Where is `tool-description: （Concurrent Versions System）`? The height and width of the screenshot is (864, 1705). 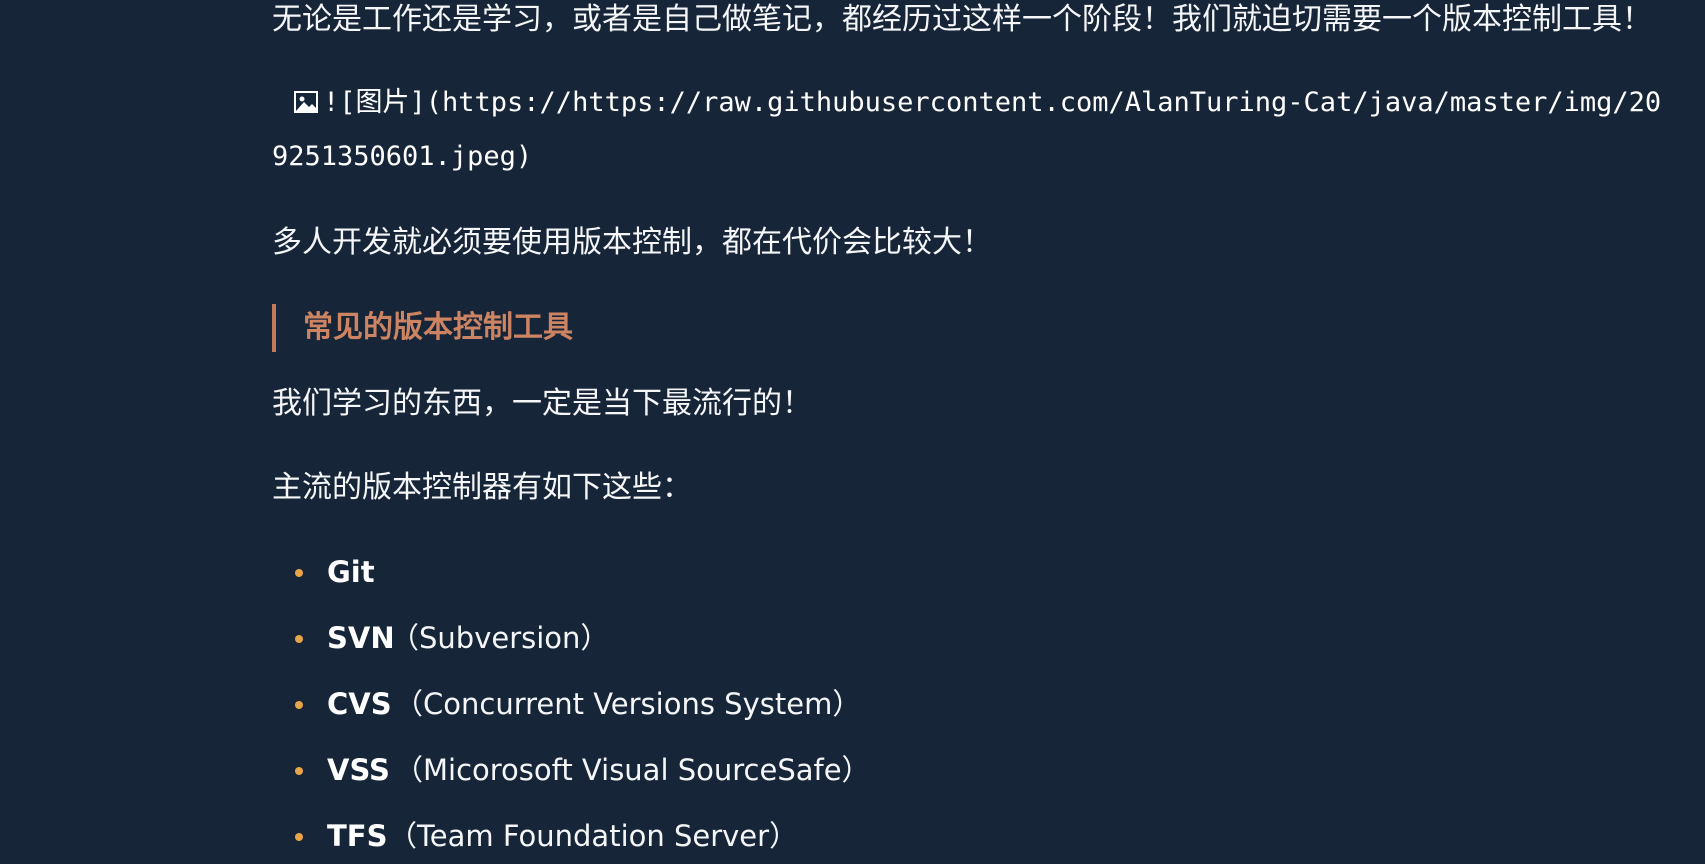 tool-description: （Concurrent Versions System） is located at coordinates (628, 704).